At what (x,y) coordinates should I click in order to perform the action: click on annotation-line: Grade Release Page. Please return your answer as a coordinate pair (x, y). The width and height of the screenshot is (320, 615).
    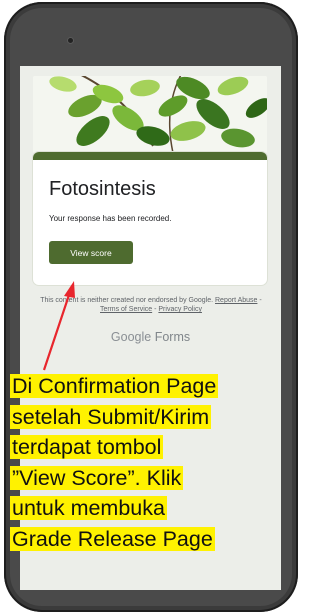
    Looking at the image, I should click on (112, 538).